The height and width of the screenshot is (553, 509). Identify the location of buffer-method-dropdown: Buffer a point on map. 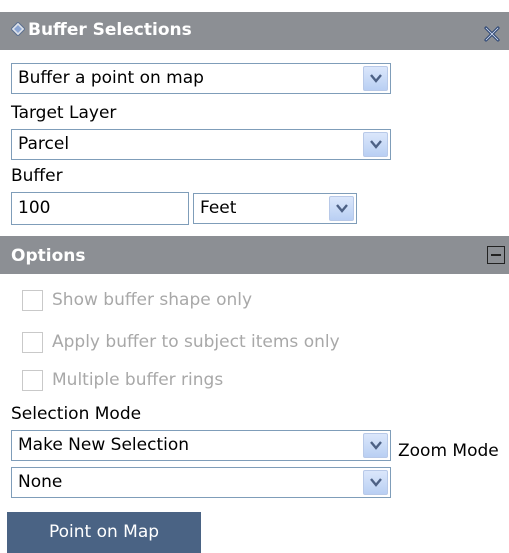
(201, 78).